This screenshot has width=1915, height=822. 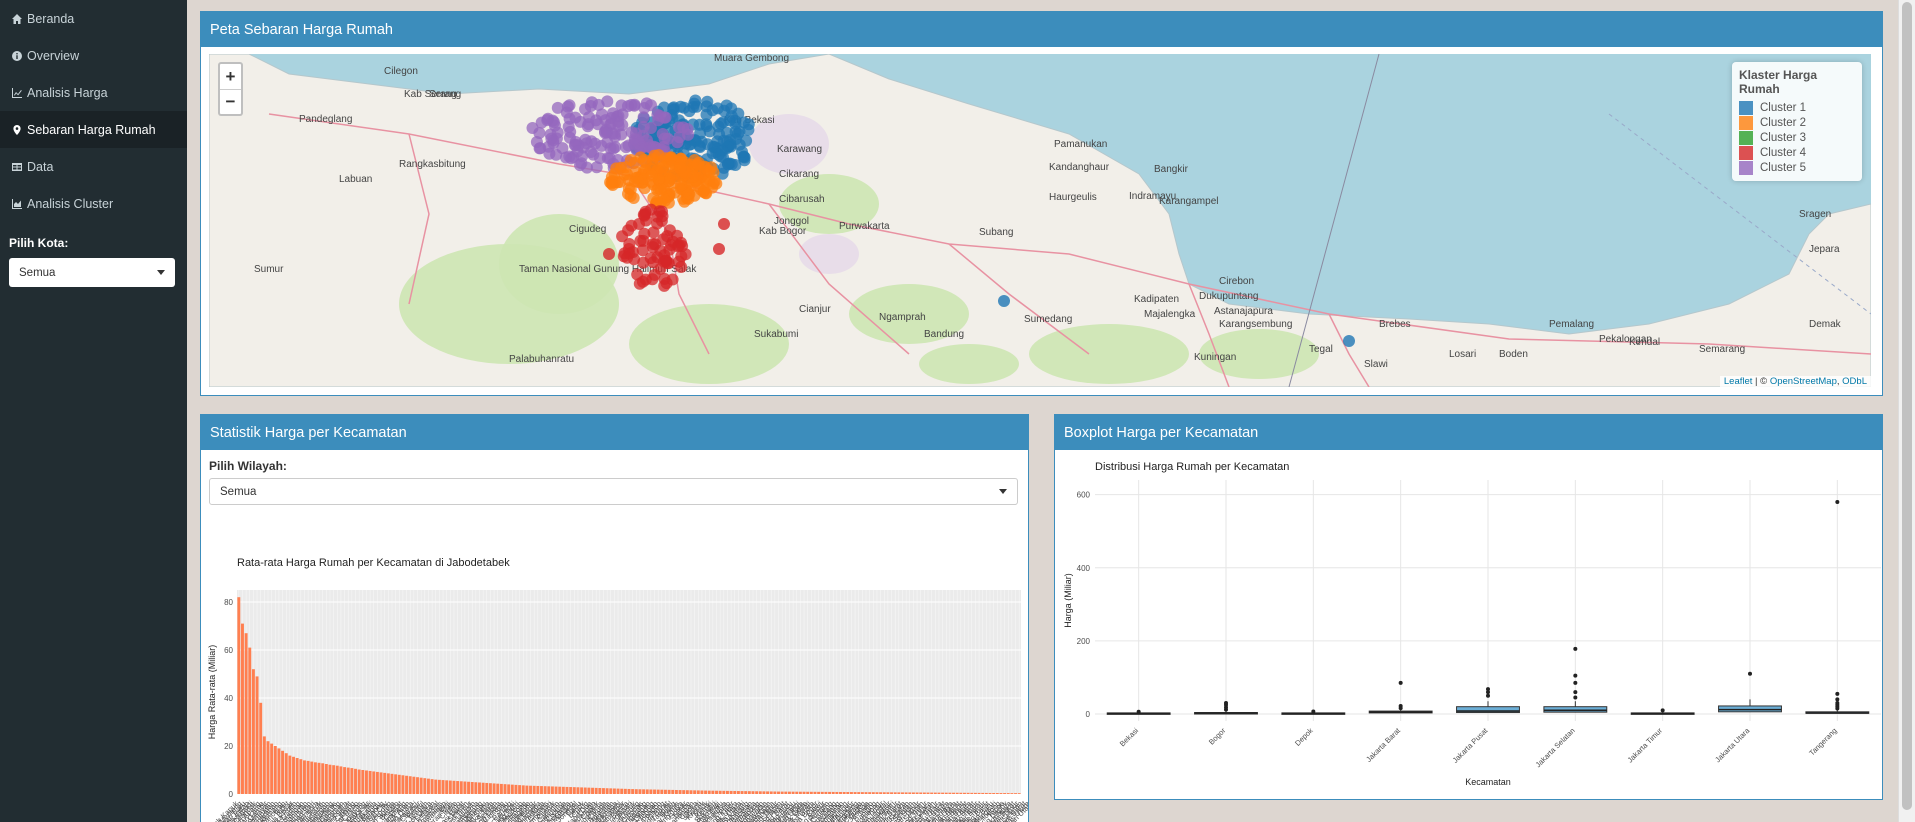 I want to click on sidebar-item-sebaran-harga-rumah: Sebaran Harga Rumah, so click(x=93, y=129).